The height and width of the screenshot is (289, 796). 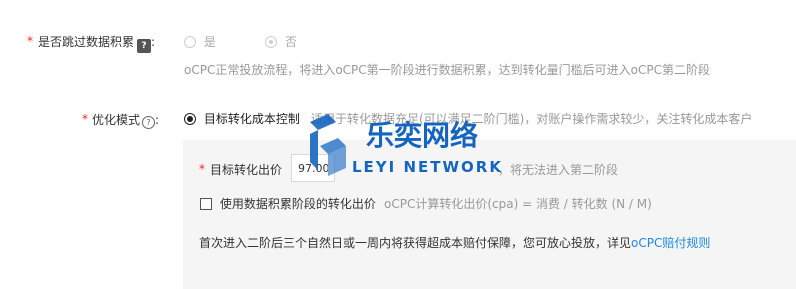 I want to click on radio-yes-label: 是, so click(x=209, y=42).